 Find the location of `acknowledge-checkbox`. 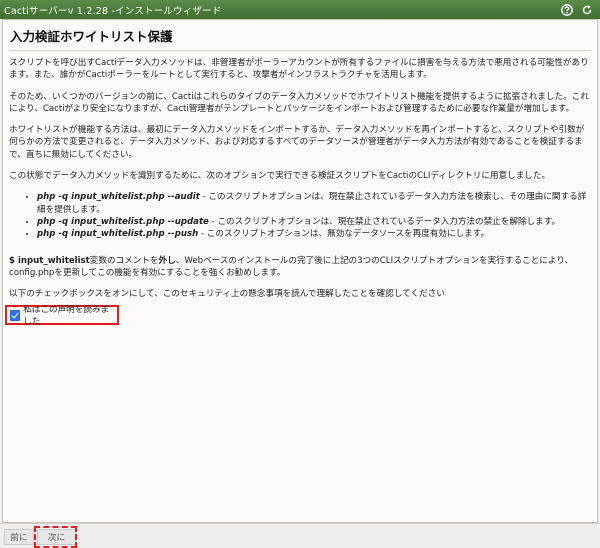

acknowledge-checkbox is located at coordinates (15, 315).